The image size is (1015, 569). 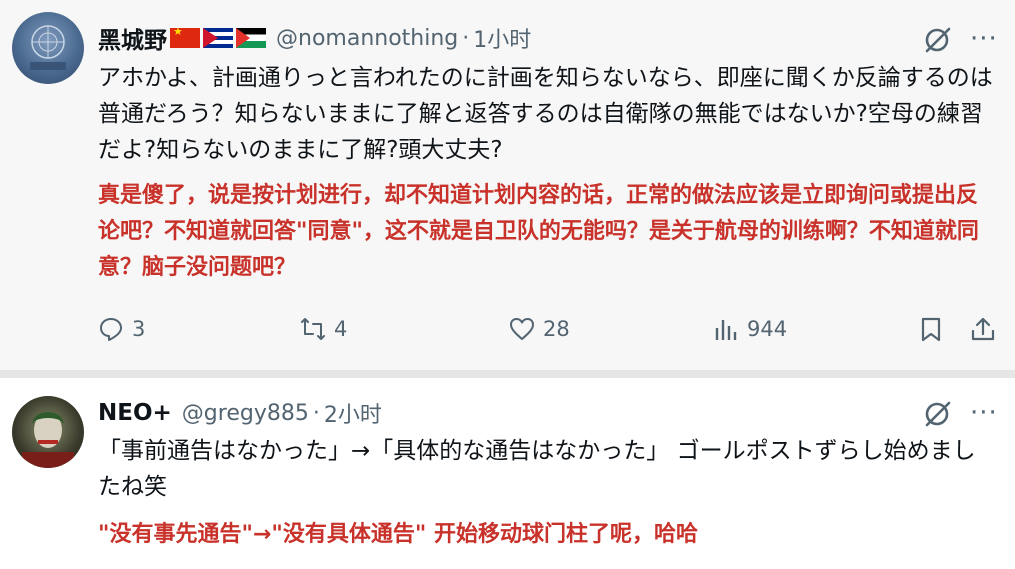 I want to click on reply-icon, so click(x=111, y=329).